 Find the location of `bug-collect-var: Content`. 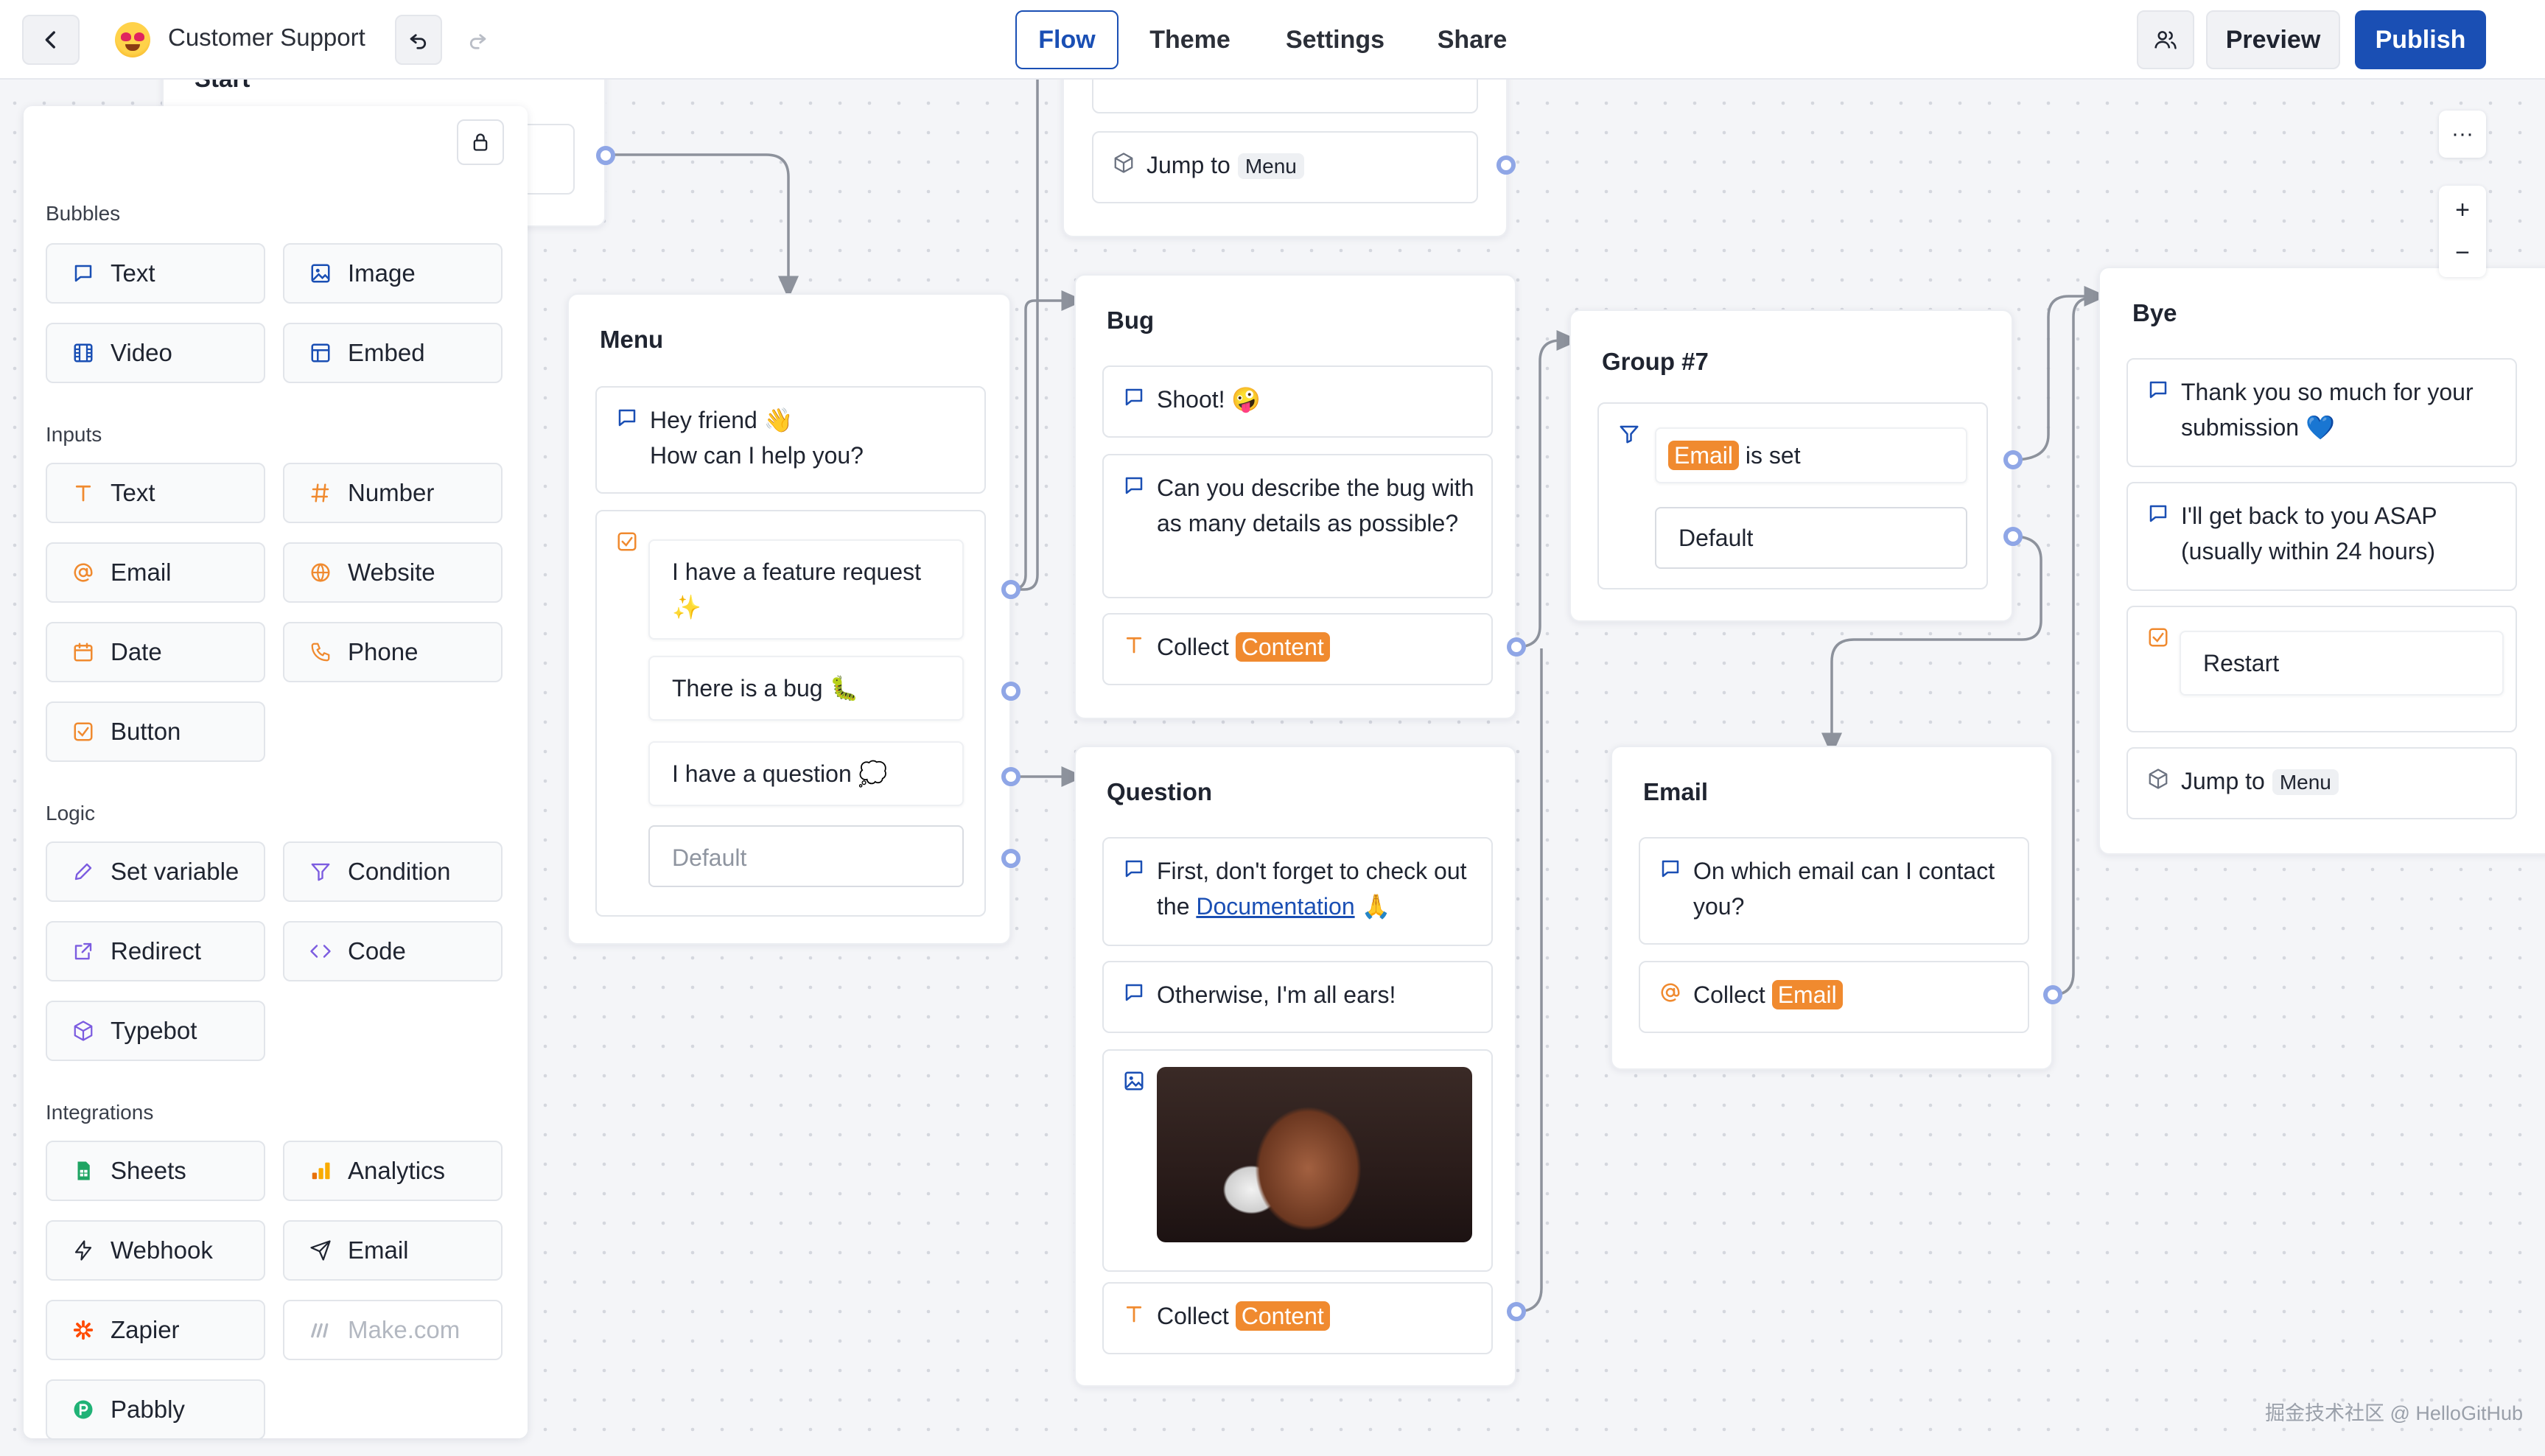

bug-collect-var: Content is located at coordinates (1282, 647).